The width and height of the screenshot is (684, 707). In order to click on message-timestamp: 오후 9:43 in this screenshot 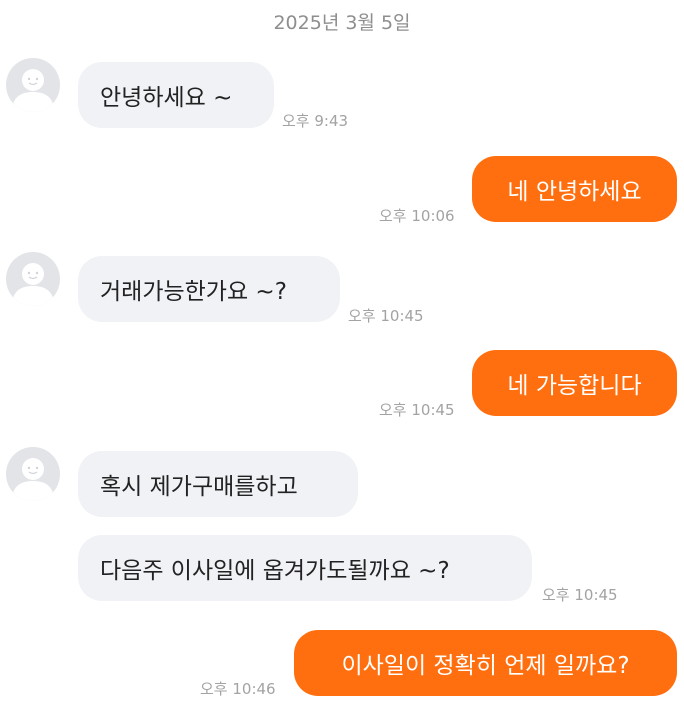, I will do `click(315, 121)`.